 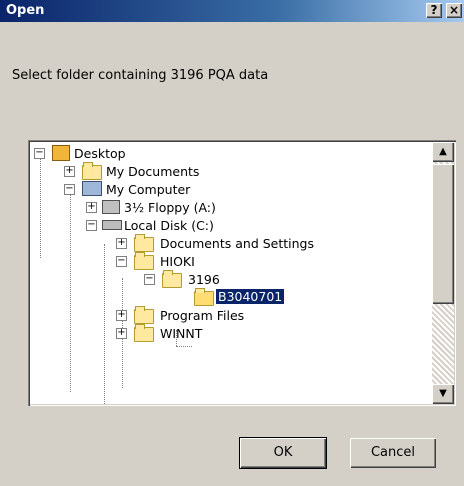 What do you see at coordinates (181, 333) in the screenshot?
I see `tree-label: WINNT` at bounding box center [181, 333].